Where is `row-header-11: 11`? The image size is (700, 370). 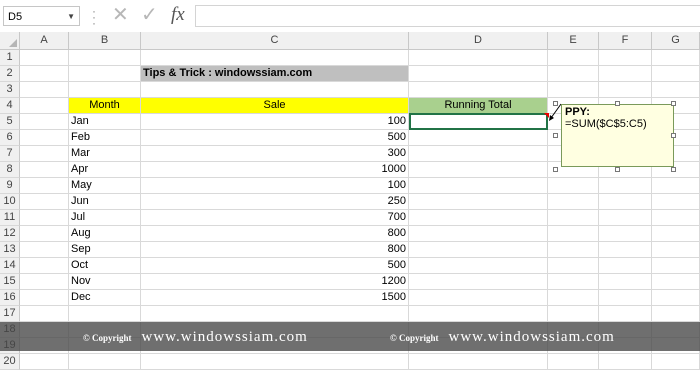
row-header-11: 11 is located at coordinates (10, 218).